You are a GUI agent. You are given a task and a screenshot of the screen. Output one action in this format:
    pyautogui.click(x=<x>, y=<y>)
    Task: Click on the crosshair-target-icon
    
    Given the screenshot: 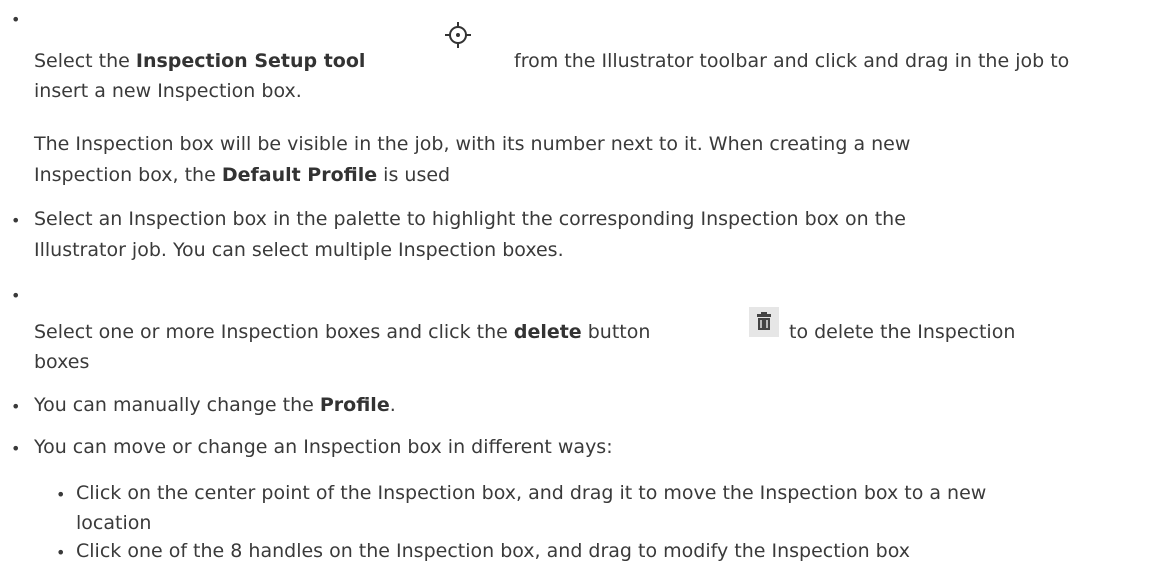 What is the action you would take?
    pyautogui.click(x=458, y=35)
    